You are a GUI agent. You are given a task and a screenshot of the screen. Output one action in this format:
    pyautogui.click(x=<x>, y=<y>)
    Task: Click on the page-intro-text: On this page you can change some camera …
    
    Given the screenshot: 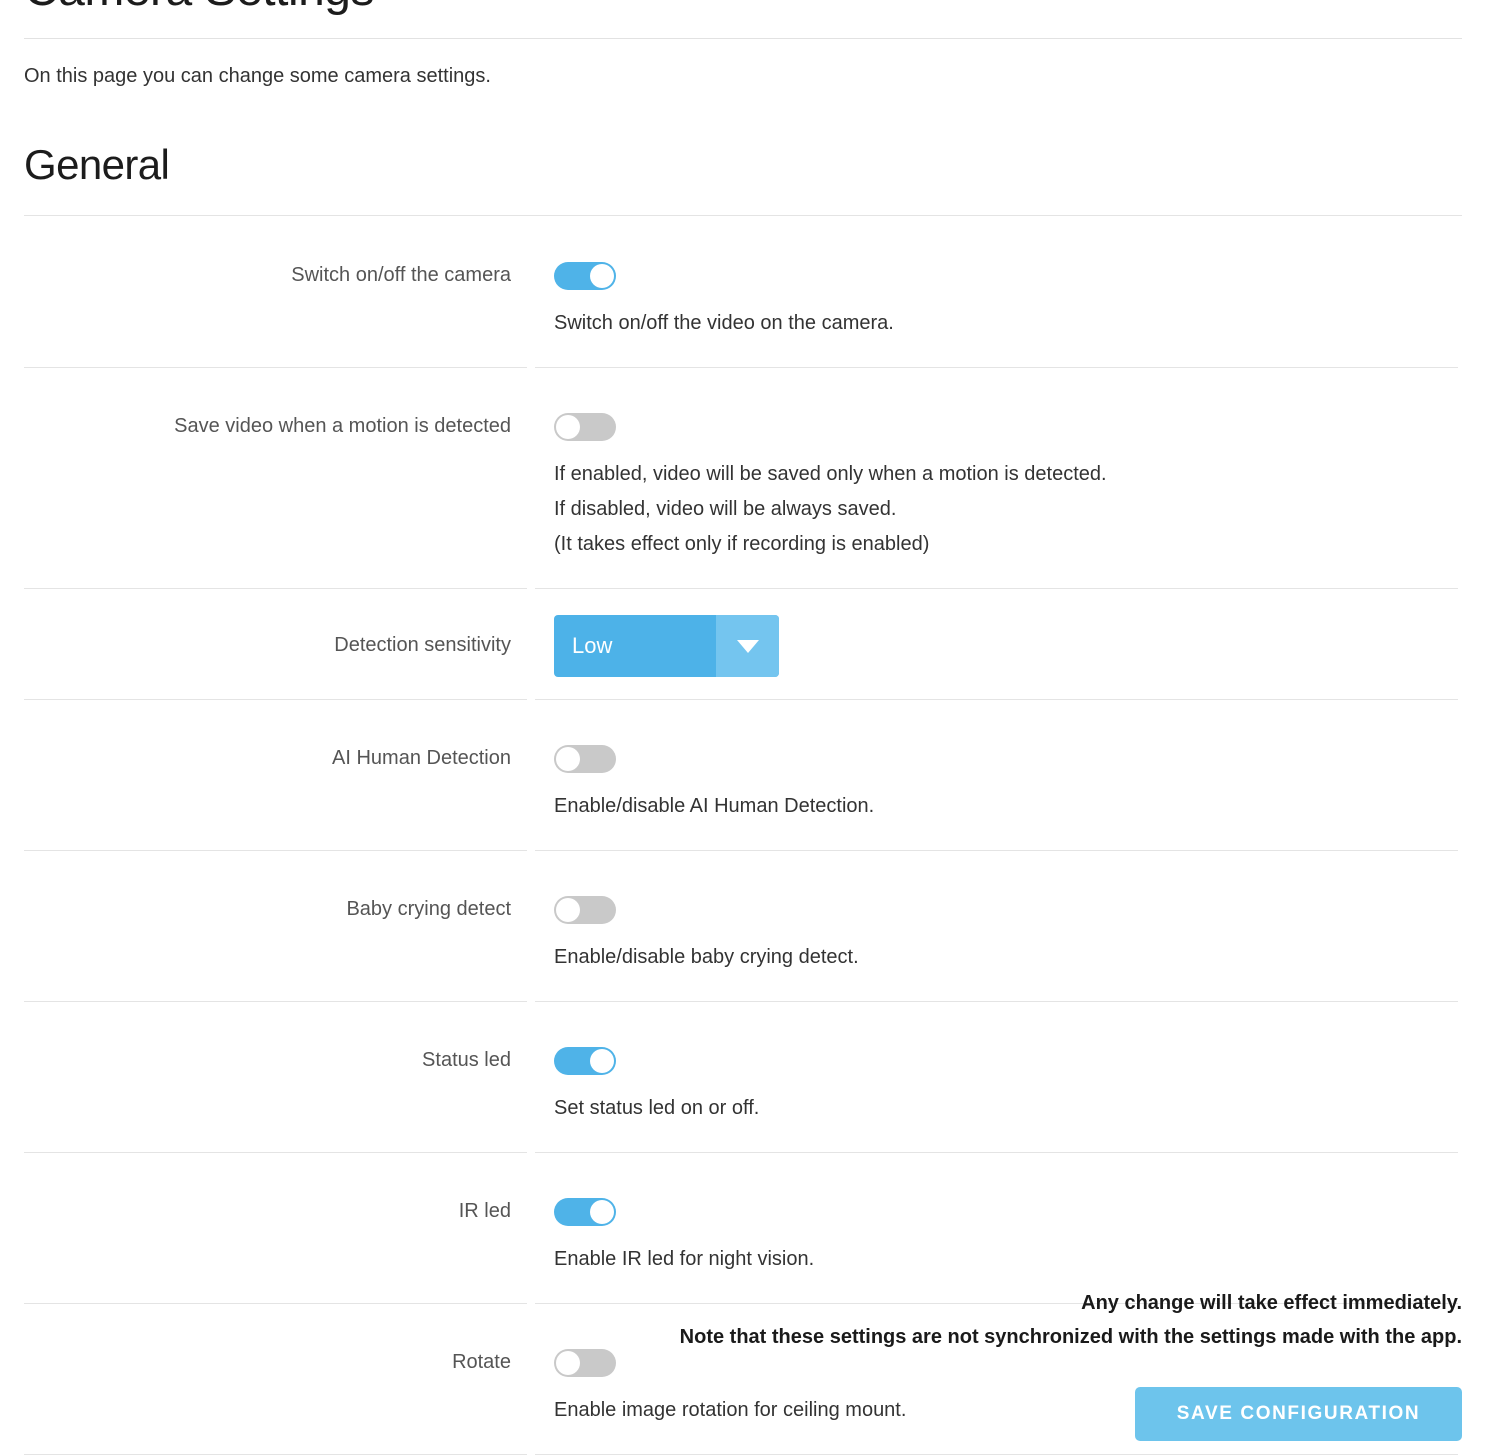 What is the action you would take?
    pyautogui.click(x=257, y=76)
    